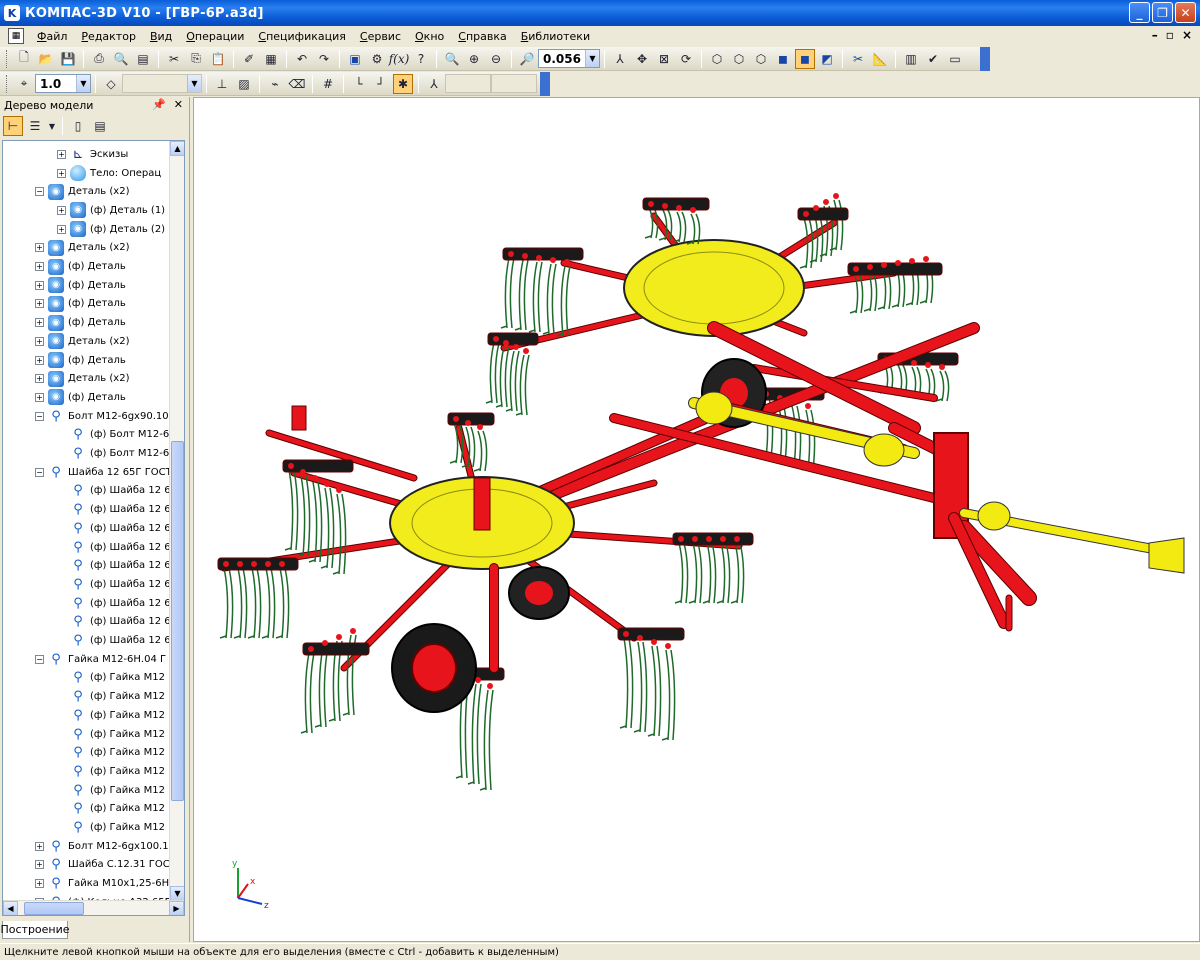 The image size is (1200, 960). Describe the element at coordinates (1185, 12) in the screenshot. I see `close-button: ✕` at that location.